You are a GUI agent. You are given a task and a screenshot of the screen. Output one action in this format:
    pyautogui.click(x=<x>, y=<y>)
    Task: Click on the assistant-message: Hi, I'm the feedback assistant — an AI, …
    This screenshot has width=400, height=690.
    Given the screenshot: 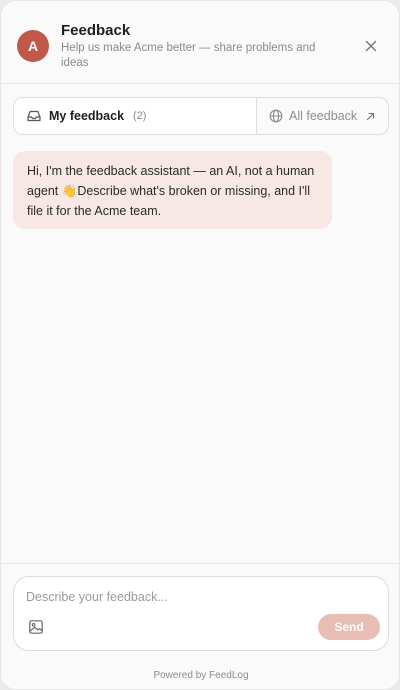 What is the action you would take?
    pyautogui.click(x=172, y=190)
    